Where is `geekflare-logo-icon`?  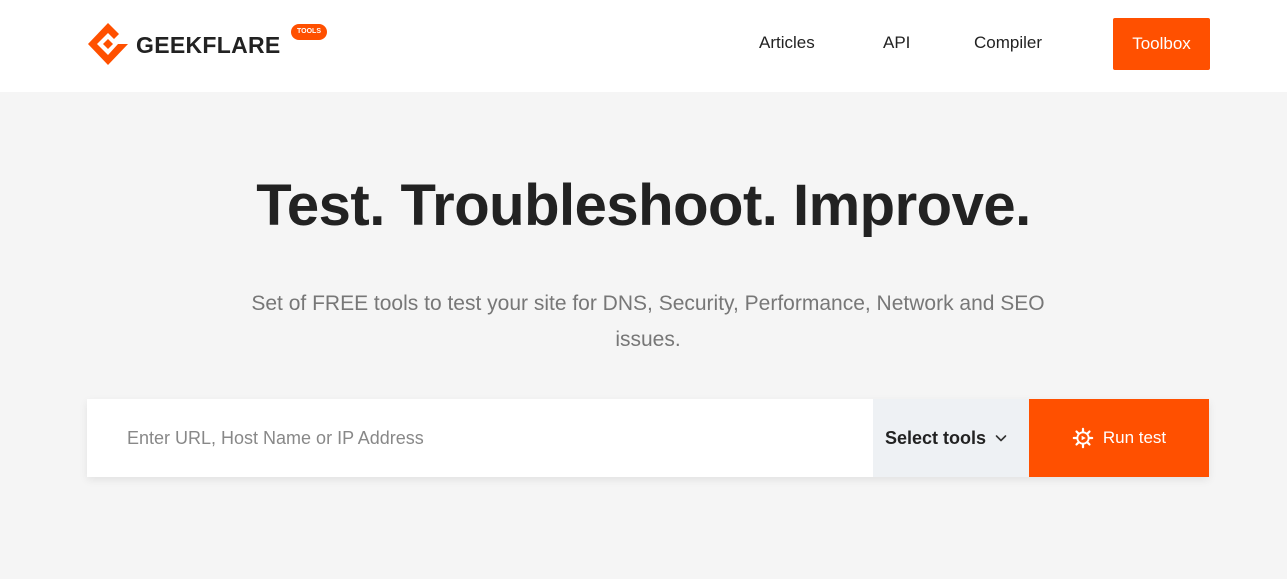
geekflare-logo-icon is located at coordinates (108, 44).